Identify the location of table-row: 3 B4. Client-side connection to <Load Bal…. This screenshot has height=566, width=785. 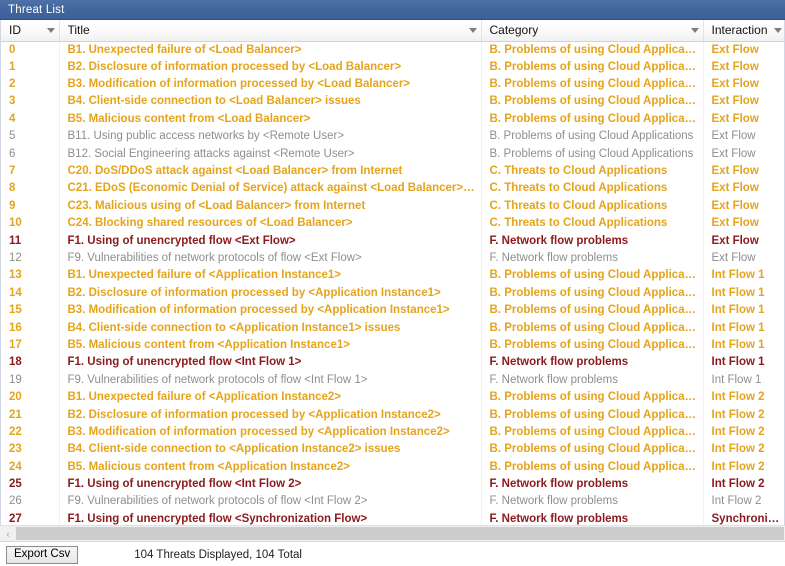
(392, 102).